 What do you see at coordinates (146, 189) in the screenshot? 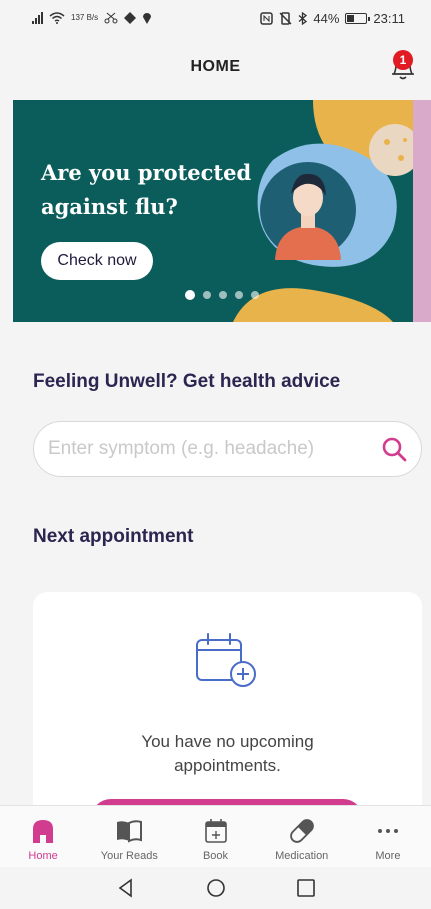
I see `banner-title: Are you protected against flu?` at bounding box center [146, 189].